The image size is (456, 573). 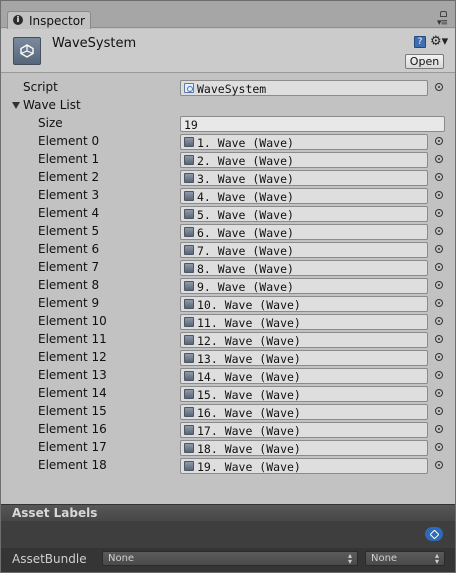 I want to click on element-label: Element 16, so click(x=72, y=429).